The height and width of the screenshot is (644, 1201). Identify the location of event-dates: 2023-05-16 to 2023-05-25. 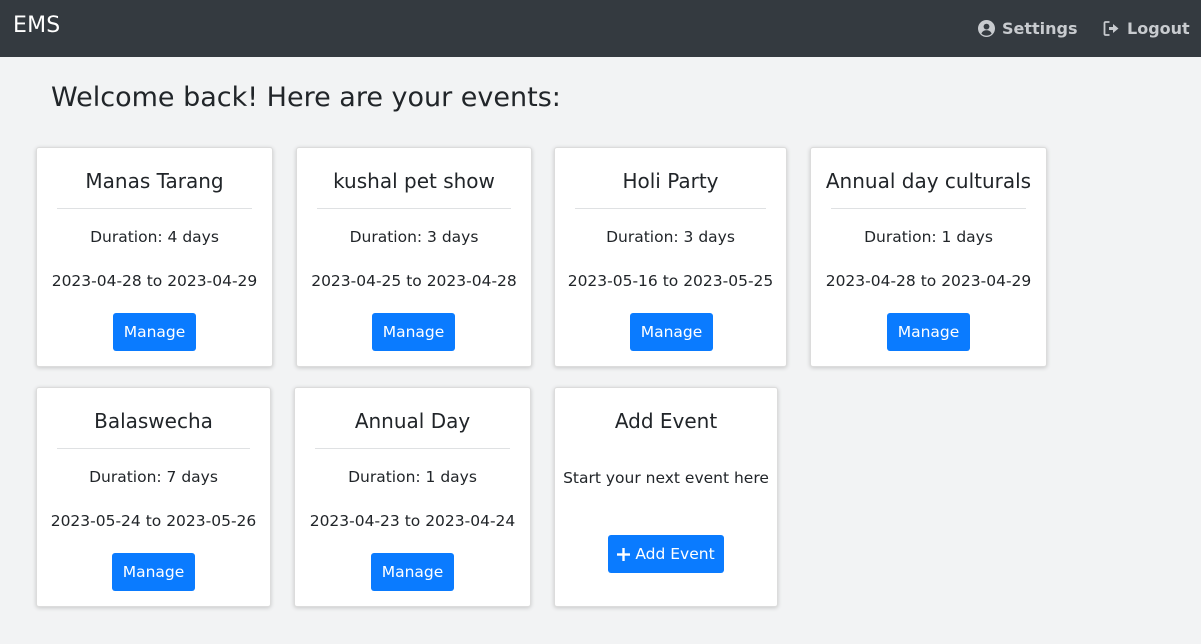
(670, 281).